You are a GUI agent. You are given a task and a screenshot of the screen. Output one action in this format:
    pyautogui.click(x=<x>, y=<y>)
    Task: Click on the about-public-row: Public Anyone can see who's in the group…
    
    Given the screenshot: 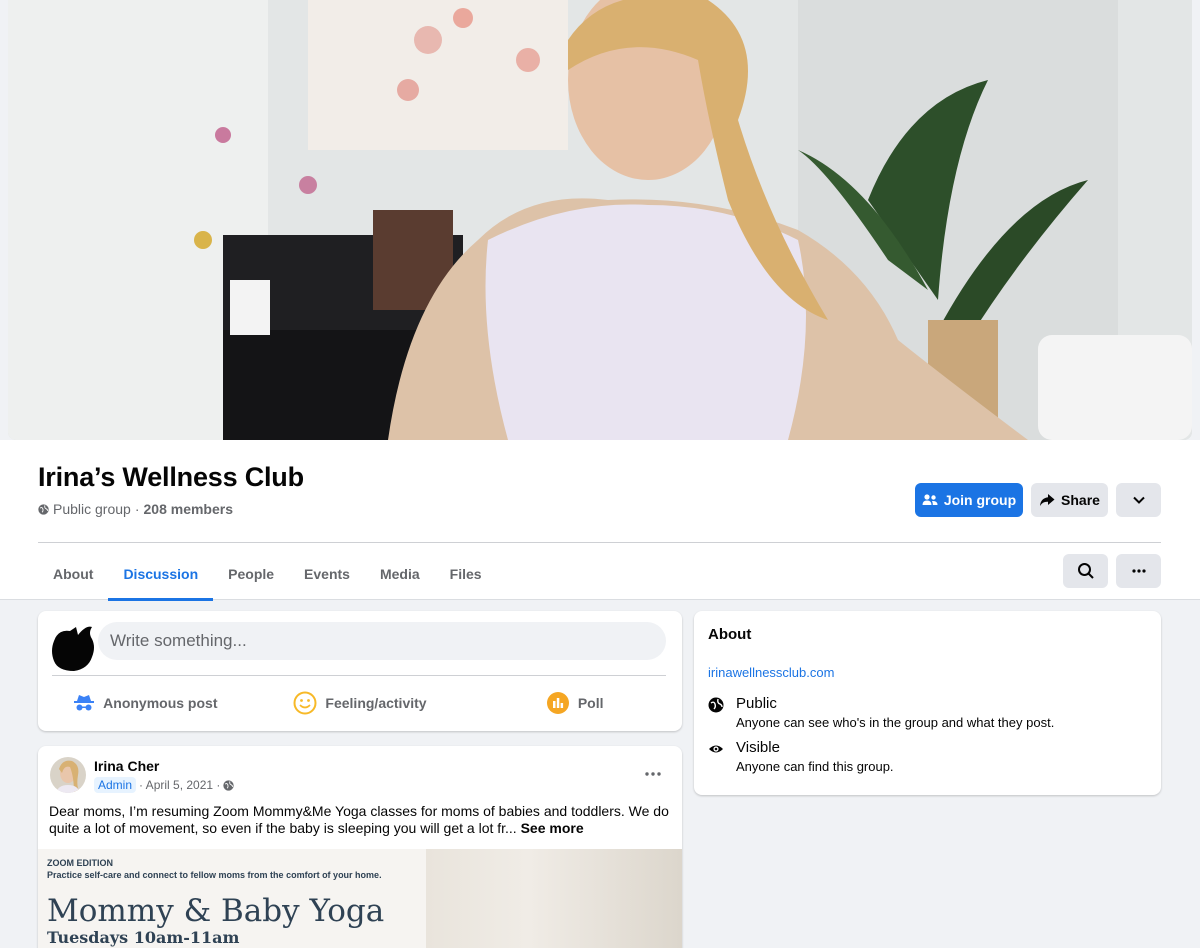 What is the action you would take?
    pyautogui.click(x=881, y=712)
    